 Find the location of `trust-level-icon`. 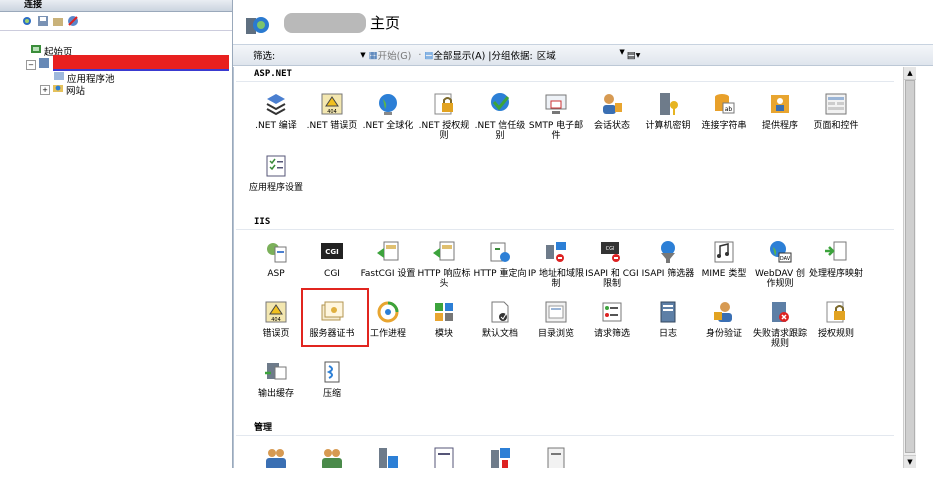

trust-level-icon is located at coordinates (500, 102).